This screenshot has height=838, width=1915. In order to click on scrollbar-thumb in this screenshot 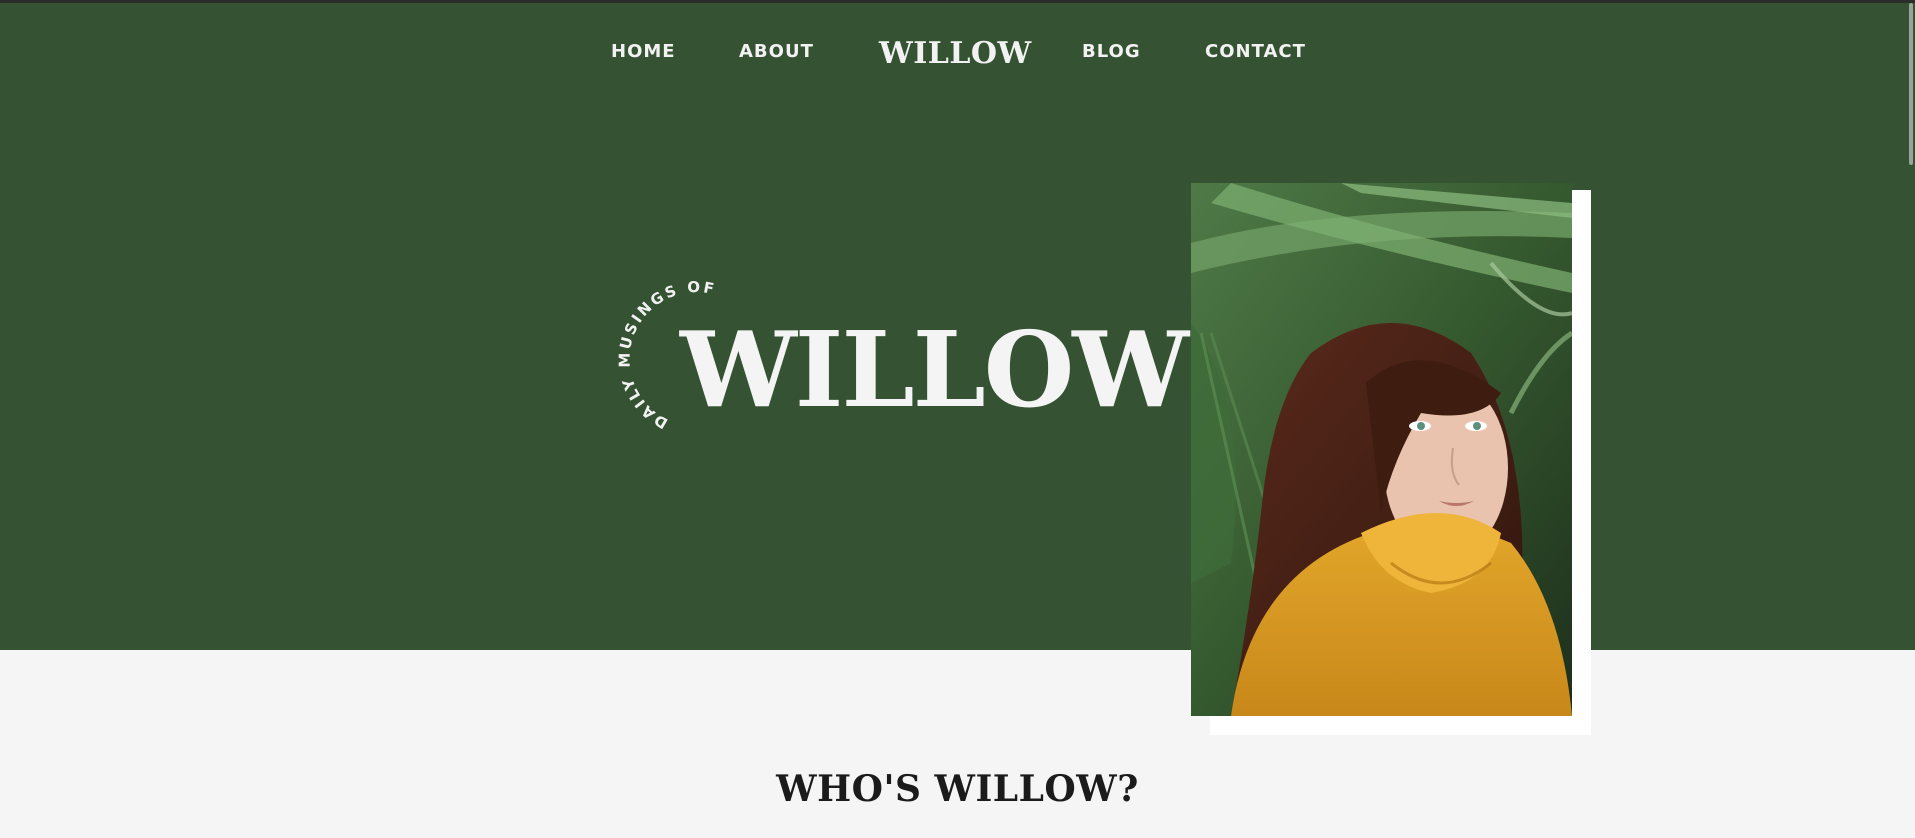, I will do `click(1911, 84)`.